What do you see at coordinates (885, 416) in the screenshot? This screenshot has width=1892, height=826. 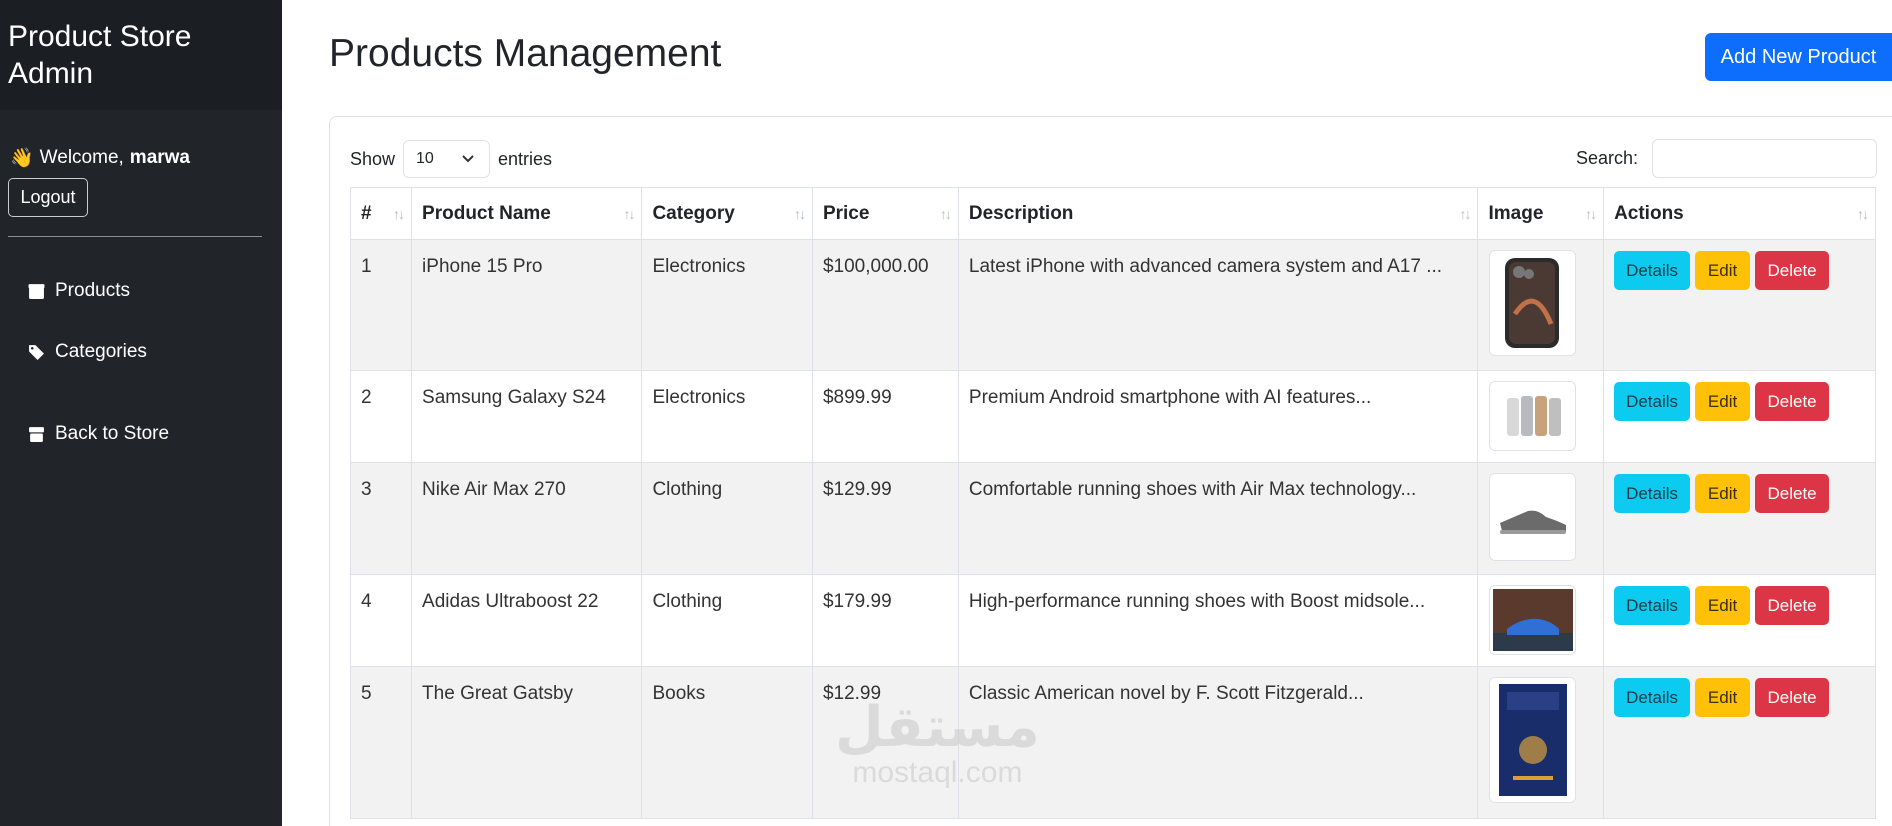 I see `cell-price: $899.99` at bounding box center [885, 416].